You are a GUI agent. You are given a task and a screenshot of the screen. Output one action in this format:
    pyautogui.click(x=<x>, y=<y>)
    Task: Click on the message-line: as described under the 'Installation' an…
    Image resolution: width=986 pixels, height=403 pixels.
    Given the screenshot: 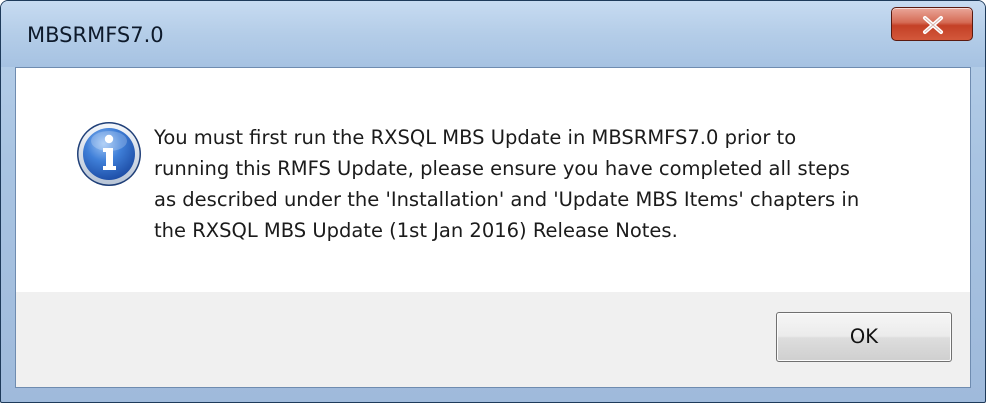 What is the action you would take?
    pyautogui.click(x=507, y=199)
    